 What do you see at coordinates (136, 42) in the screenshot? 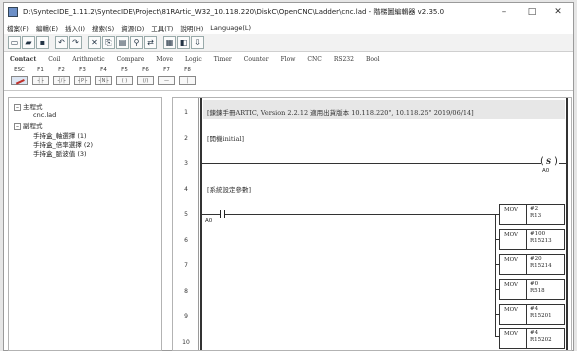
I see `find-icon: ⚲` at bounding box center [136, 42].